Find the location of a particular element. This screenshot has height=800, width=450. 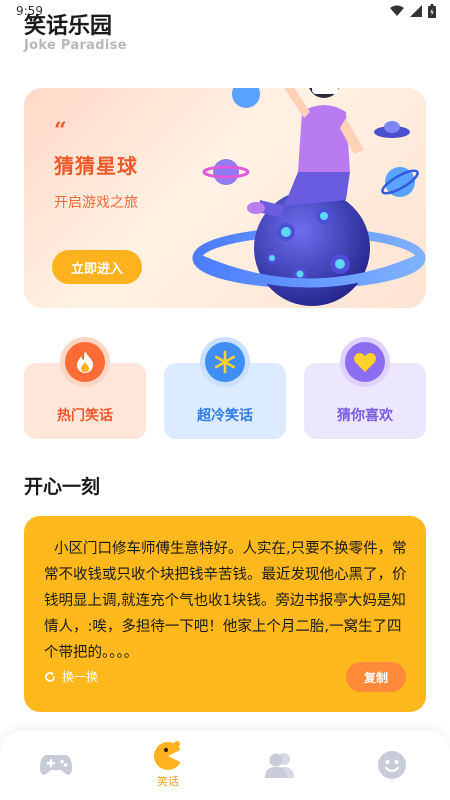

signal-icon is located at coordinates (416, 11).